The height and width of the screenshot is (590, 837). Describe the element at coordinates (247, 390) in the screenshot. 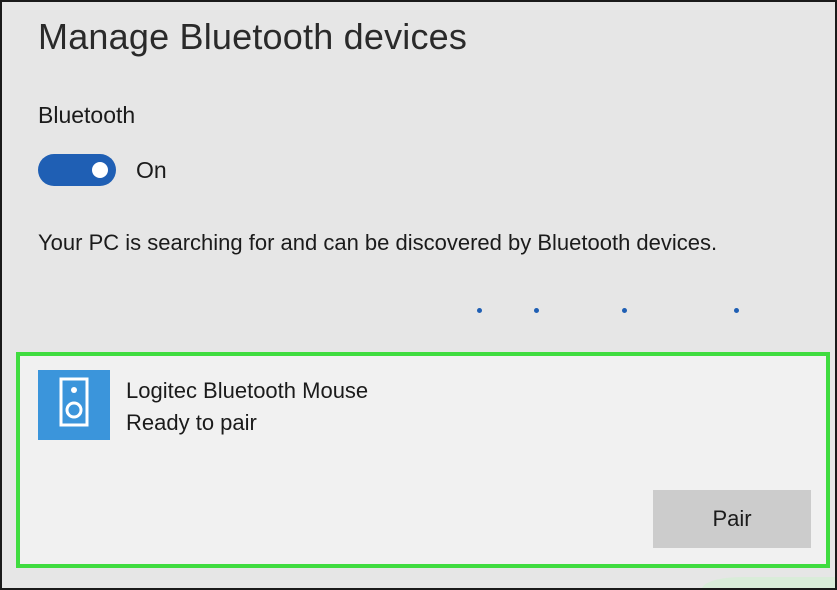

I see `device-name: Logitec Bluetooth Mouse` at that location.